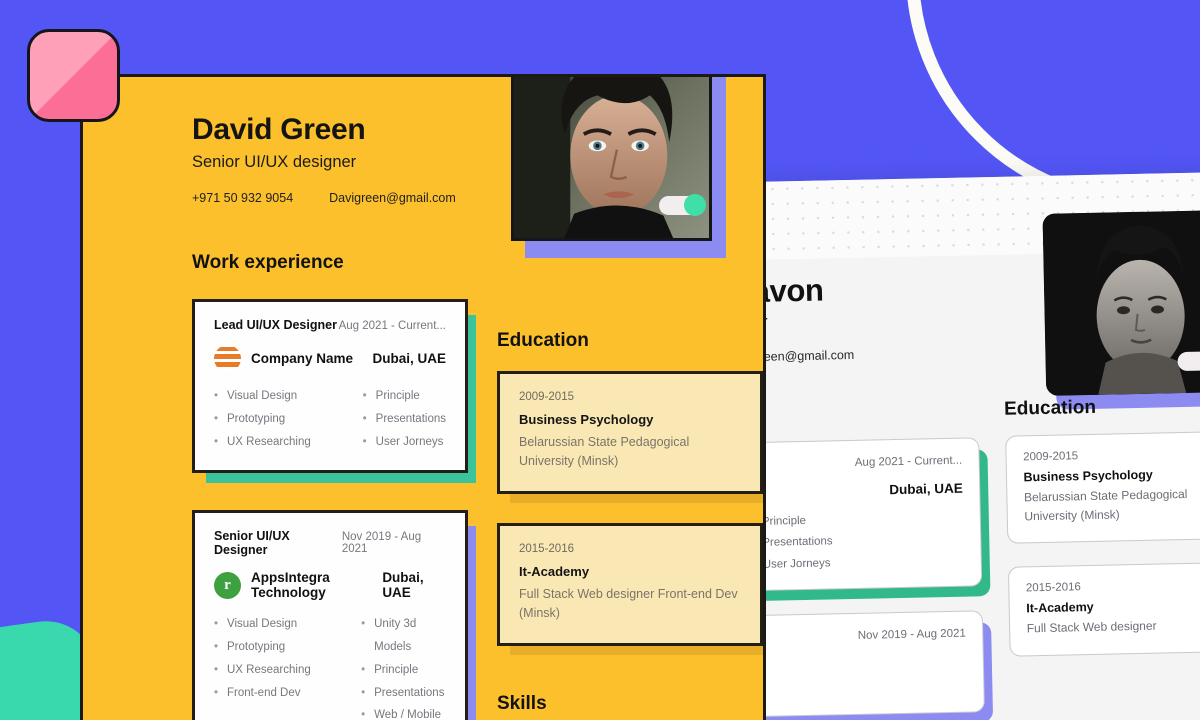 This screenshot has width=1200, height=720. I want to click on job-skill-list-right: Principle Presentations User Jorneys, so click(404, 419).